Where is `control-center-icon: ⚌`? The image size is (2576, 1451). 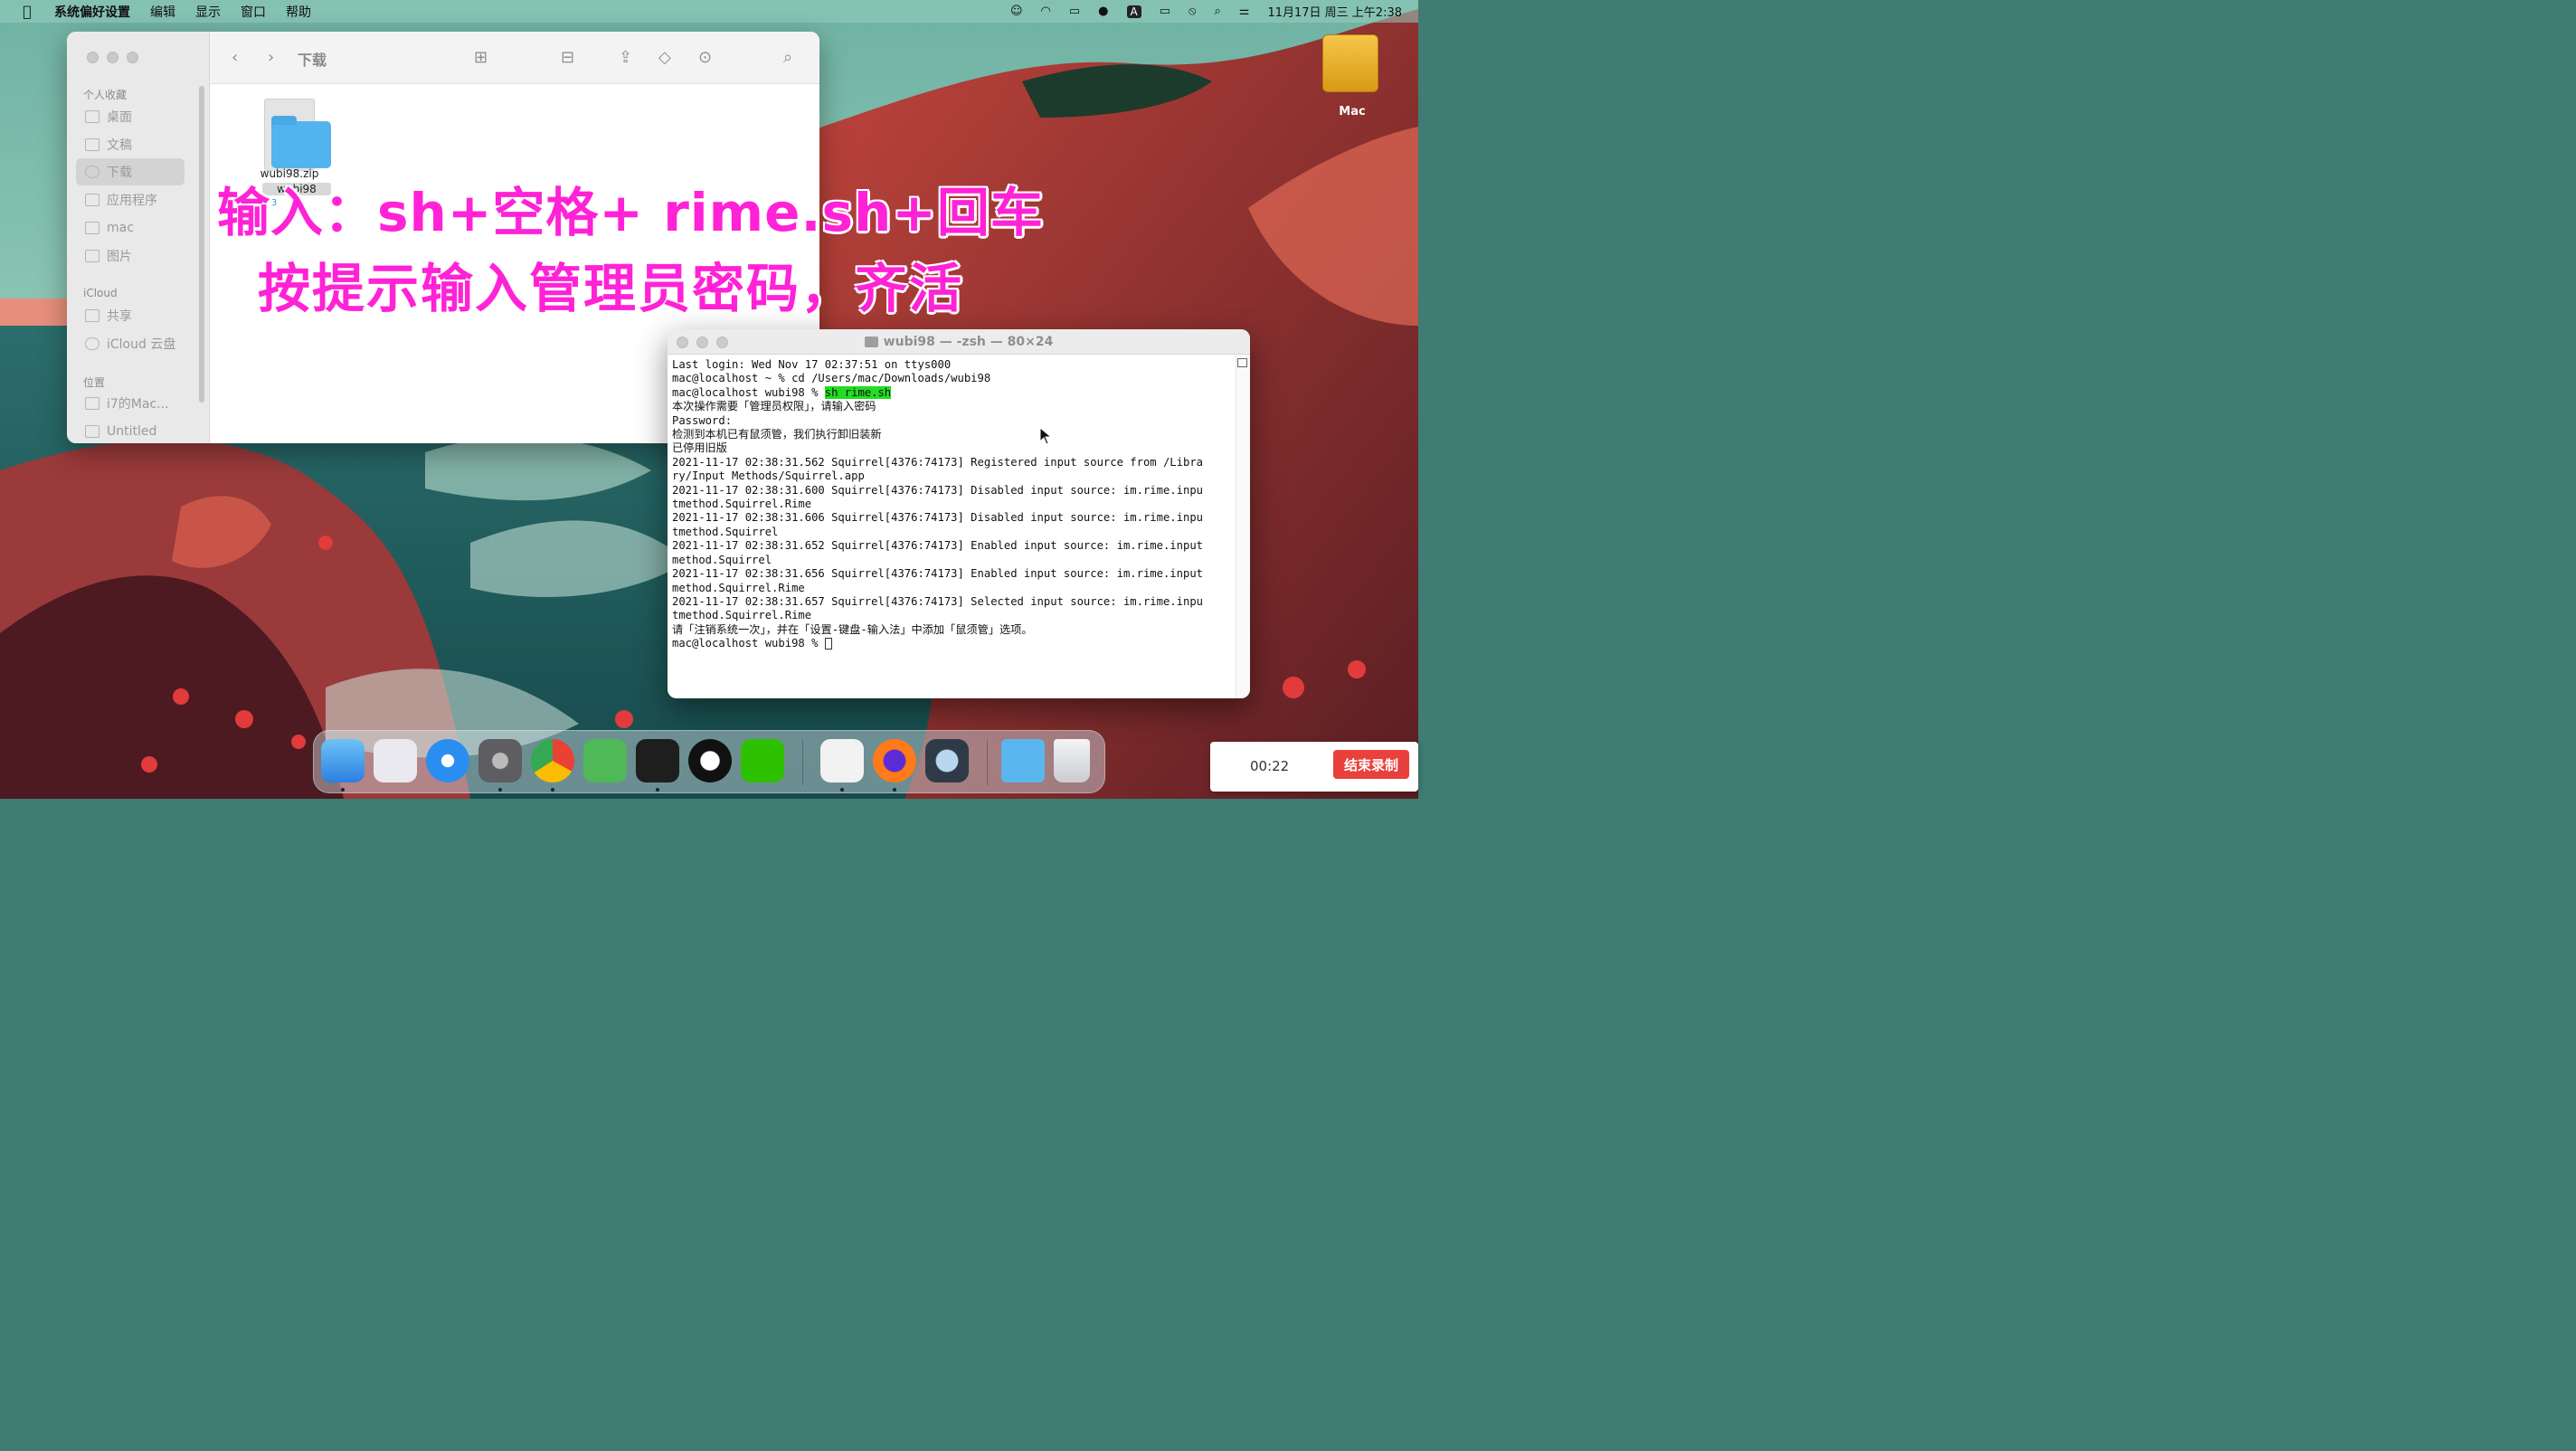
control-center-icon: ⚌ is located at coordinates (1245, 11).